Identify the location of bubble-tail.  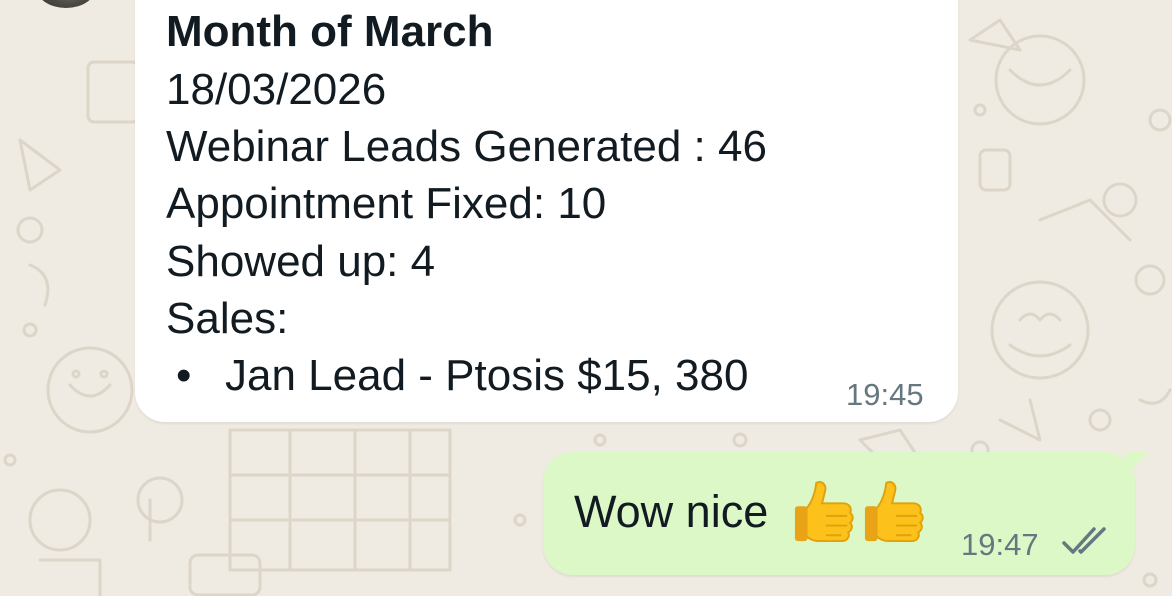
(1137, 464).